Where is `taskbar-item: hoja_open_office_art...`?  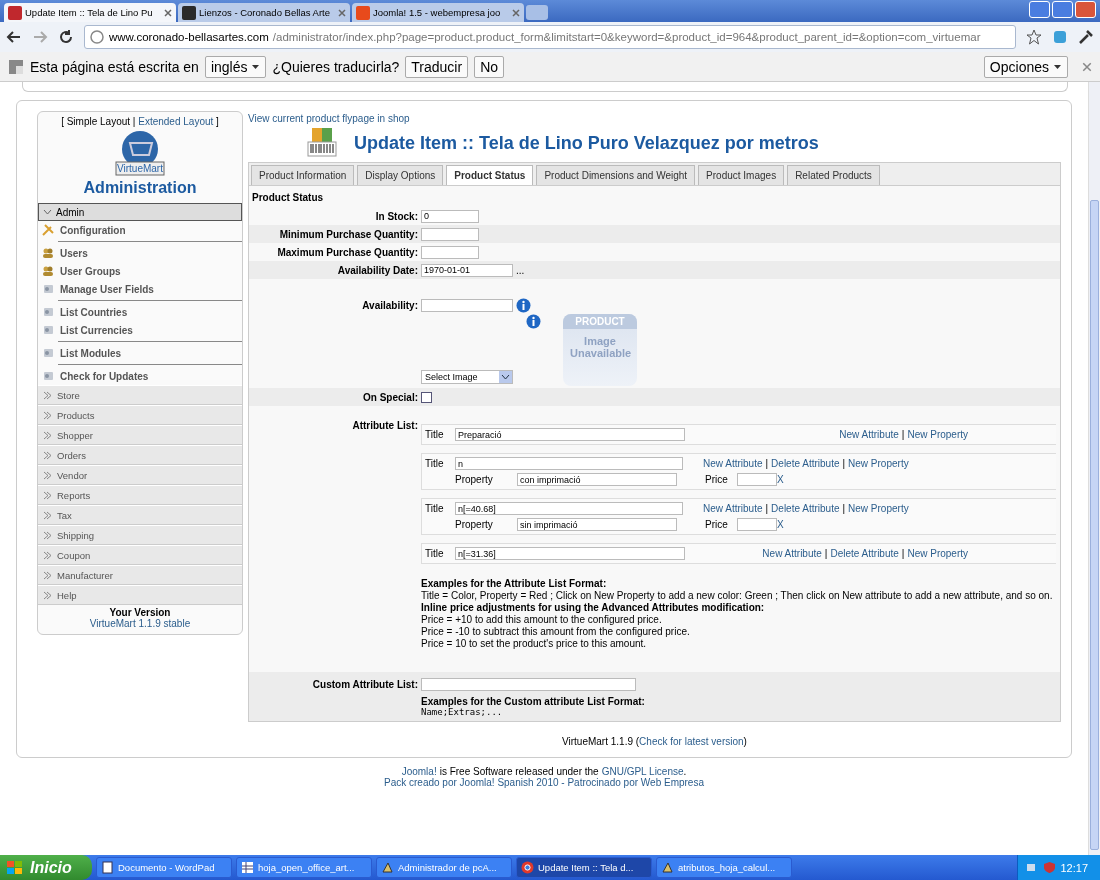
taskbar-item: hoja_open_office_art... is located at coordinates (304, 867).